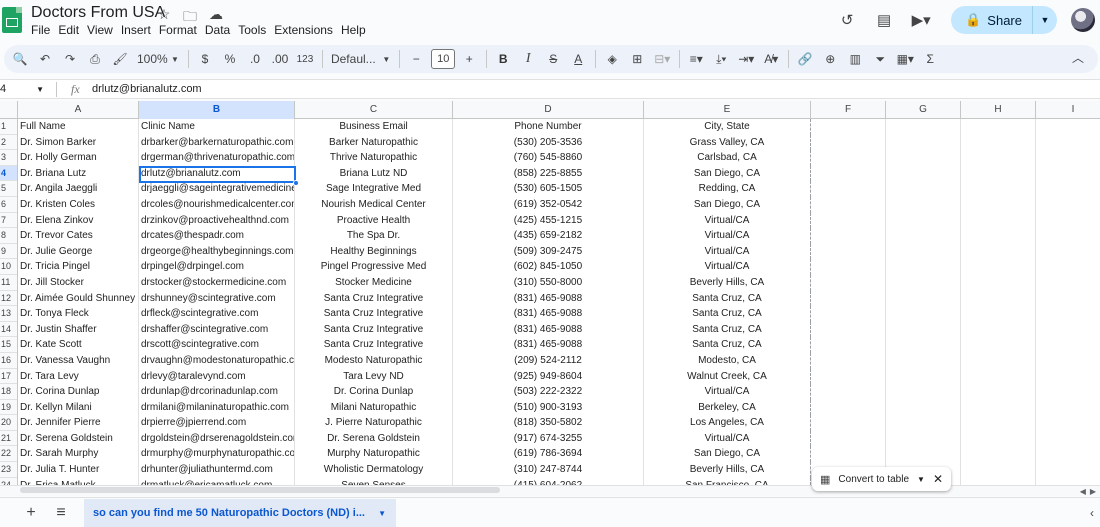  I want to click on cell-c: Murphy Naturopathic, so click(374, 454).